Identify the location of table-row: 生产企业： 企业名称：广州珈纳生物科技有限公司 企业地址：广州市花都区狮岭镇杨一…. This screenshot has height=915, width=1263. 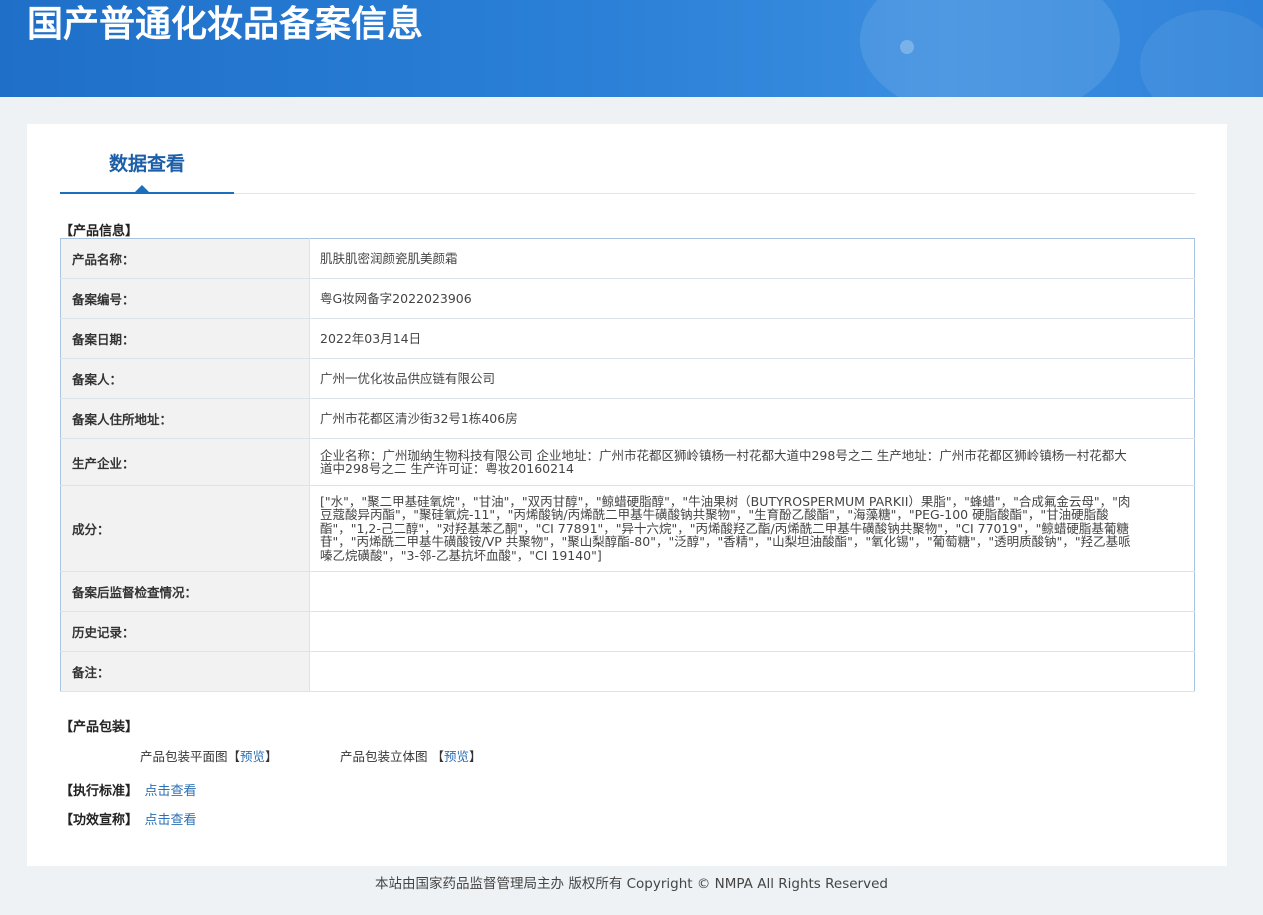
(627, 462).